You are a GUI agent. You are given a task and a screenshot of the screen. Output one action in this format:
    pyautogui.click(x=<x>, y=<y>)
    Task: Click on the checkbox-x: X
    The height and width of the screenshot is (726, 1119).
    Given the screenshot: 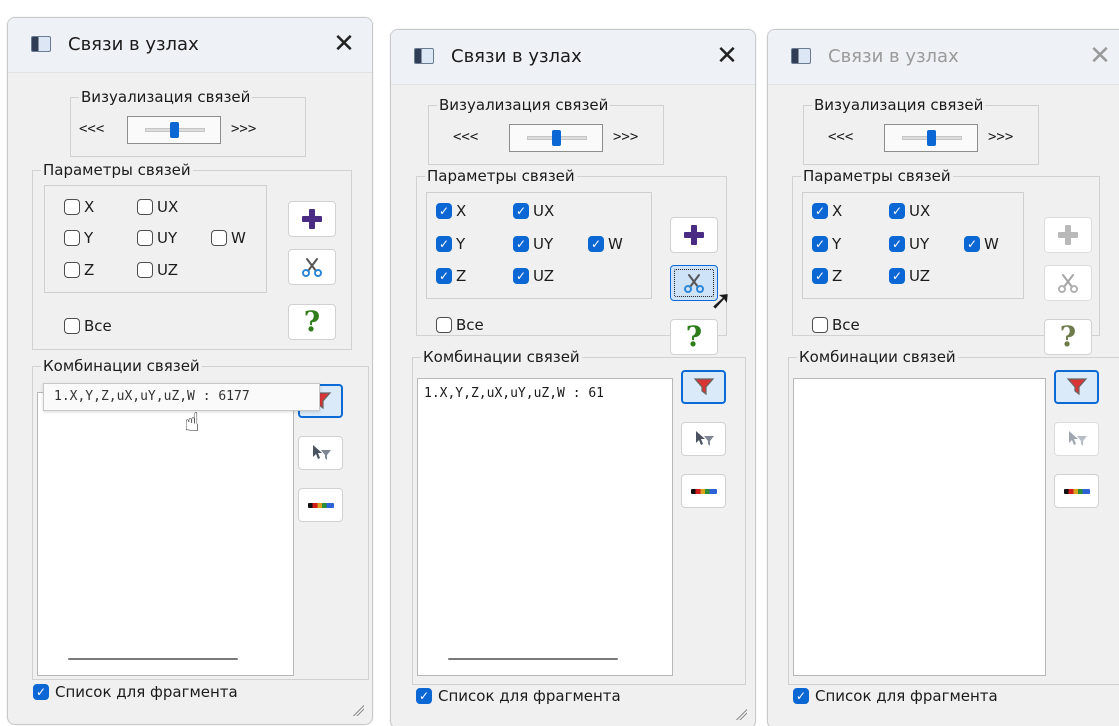 What is the action you would take?
    pyautogui.click(x=79, y=207)
    